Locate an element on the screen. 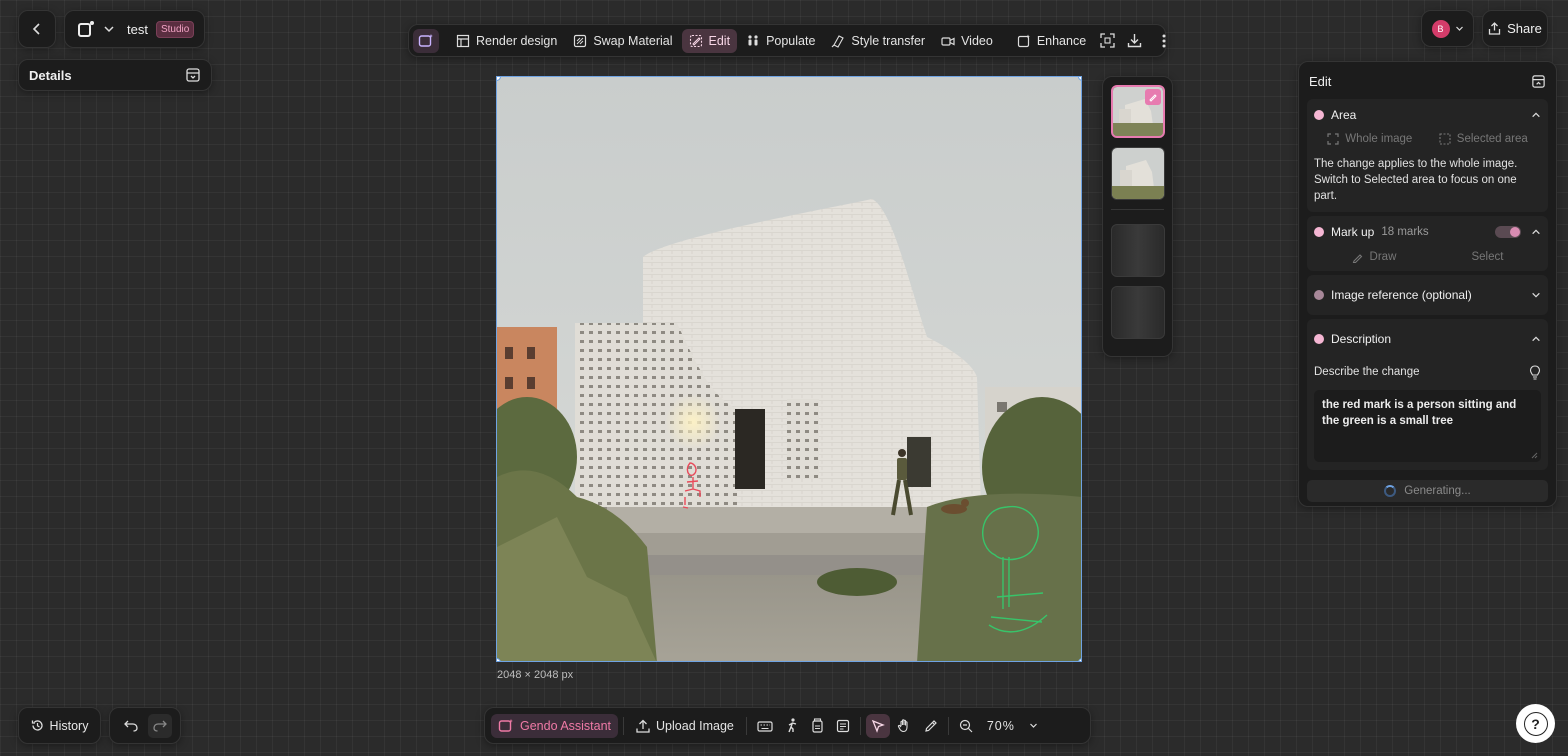 Image resolution: width=1568 pixels, height=756 pixels. tool-populate: Populate is located at coordinates (780, 41).